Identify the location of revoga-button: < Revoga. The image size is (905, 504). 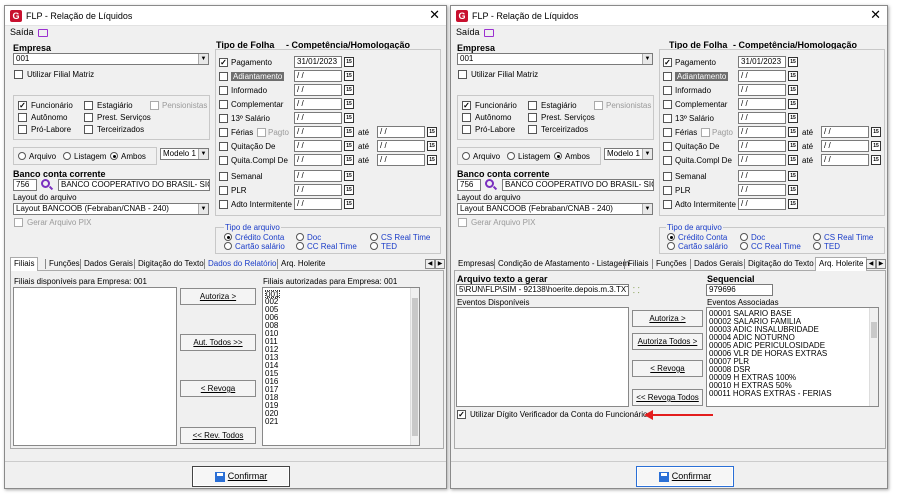
(218, 388).